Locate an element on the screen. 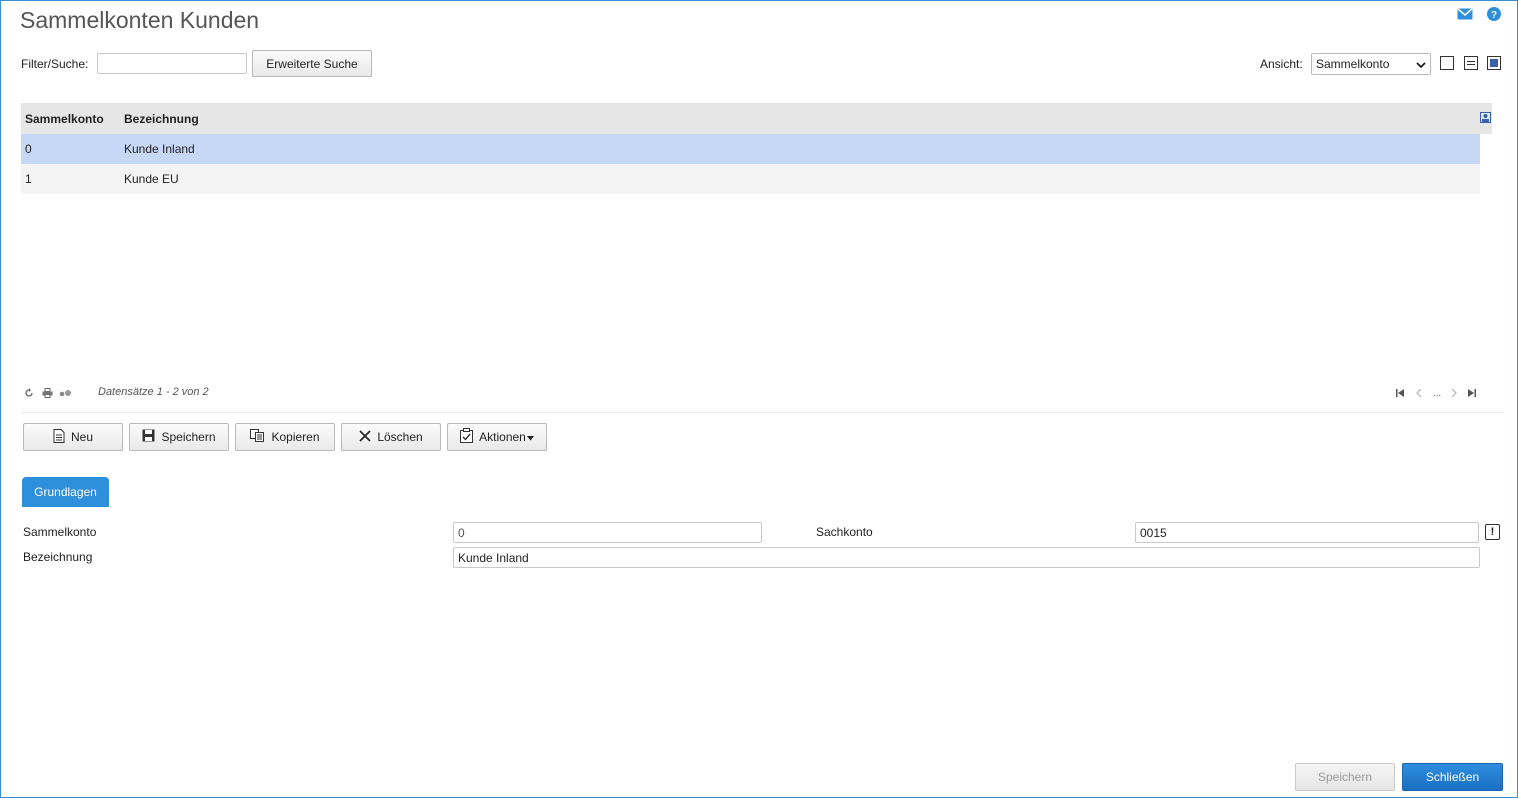  copy-button: Kopieren is located at coordinates (285, 437).